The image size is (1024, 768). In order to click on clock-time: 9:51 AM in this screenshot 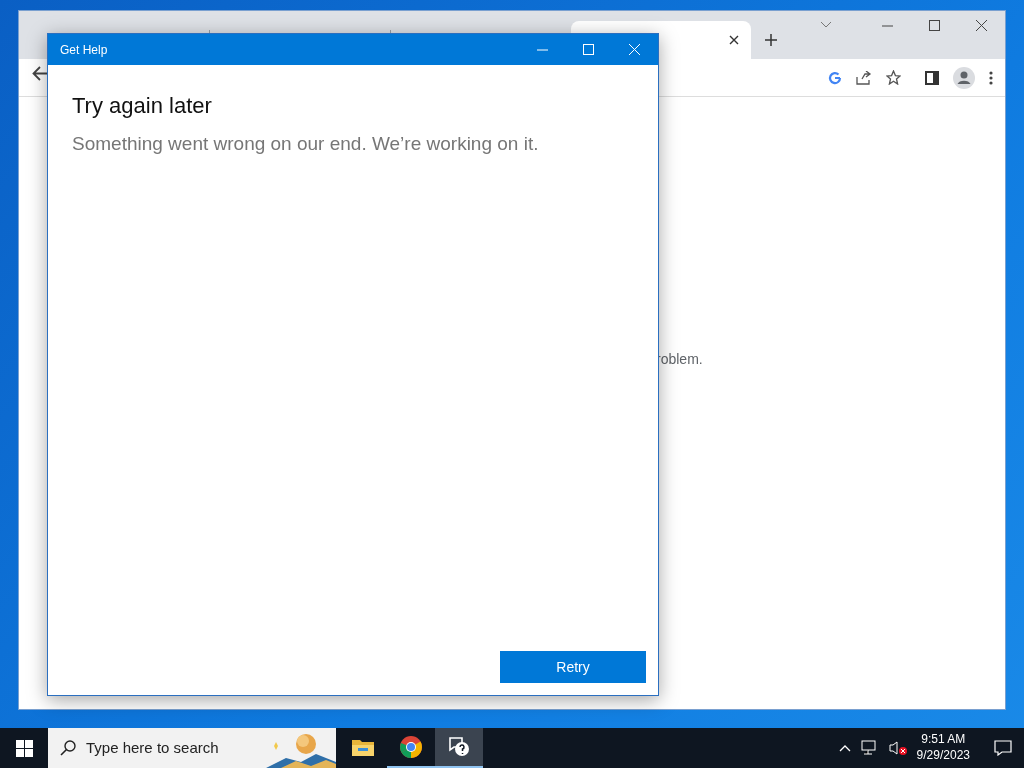, I will do `click(943, 740)`.